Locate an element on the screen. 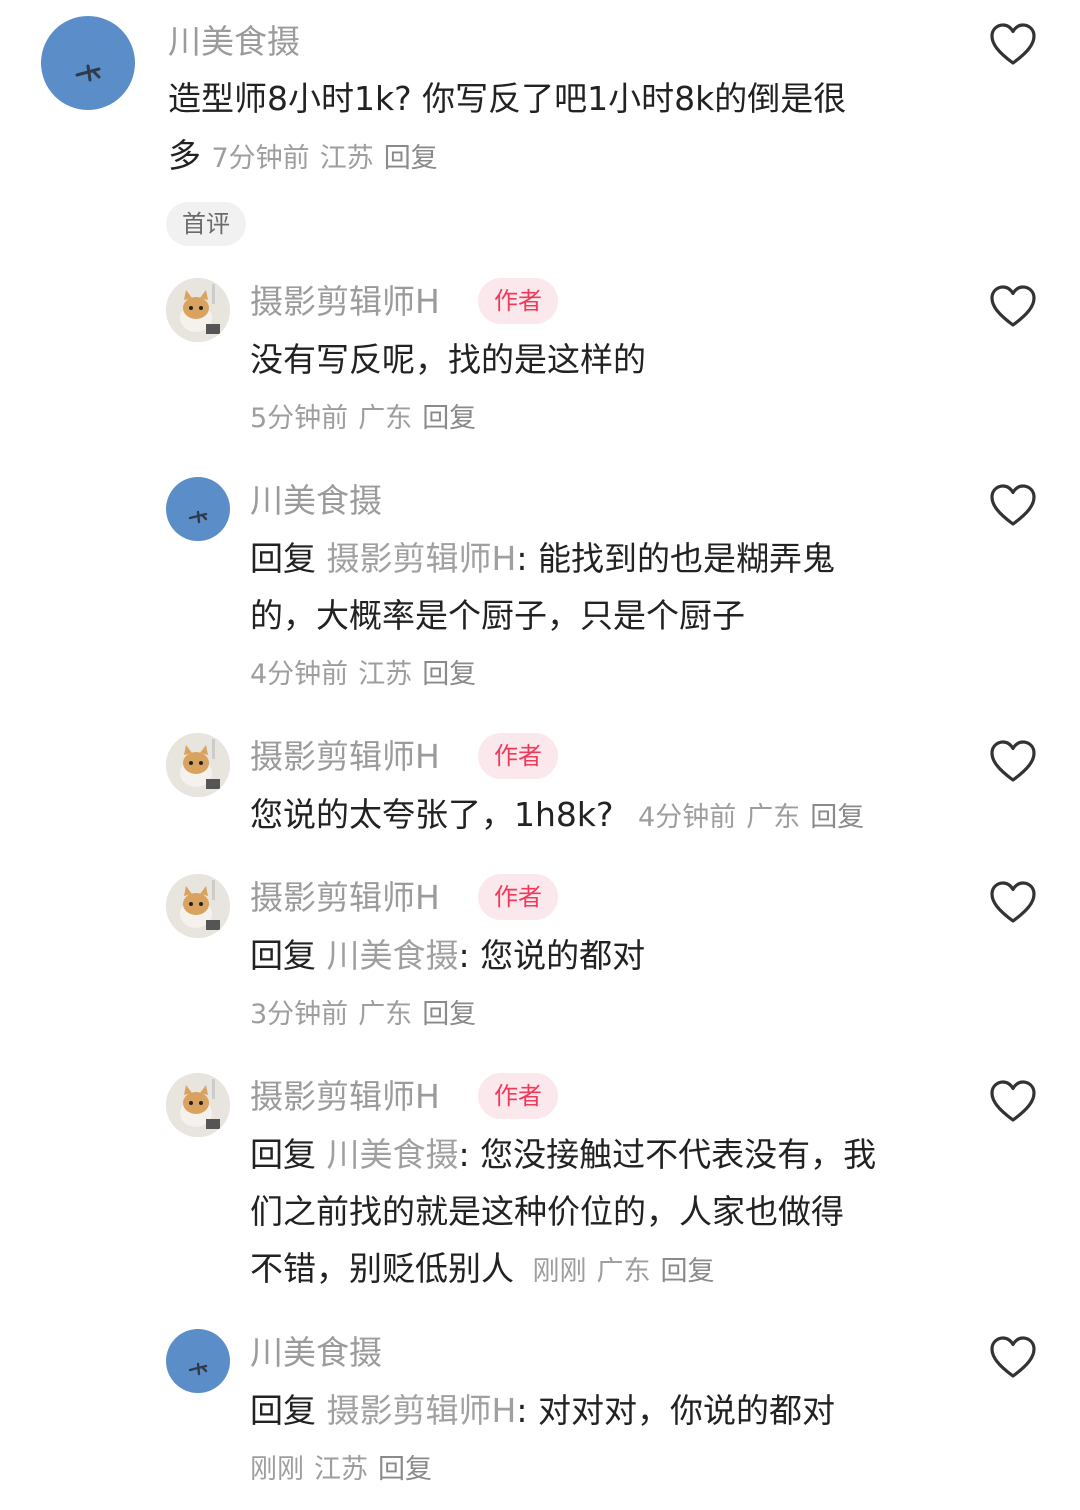 The width and height of the screenshot is (1080, 1510). comment-text: 造型师8小时1k? 你写反了吧1小时8k的倒是很 多 7分钟前 江苏 回复 is located at coordinates (568, 128).